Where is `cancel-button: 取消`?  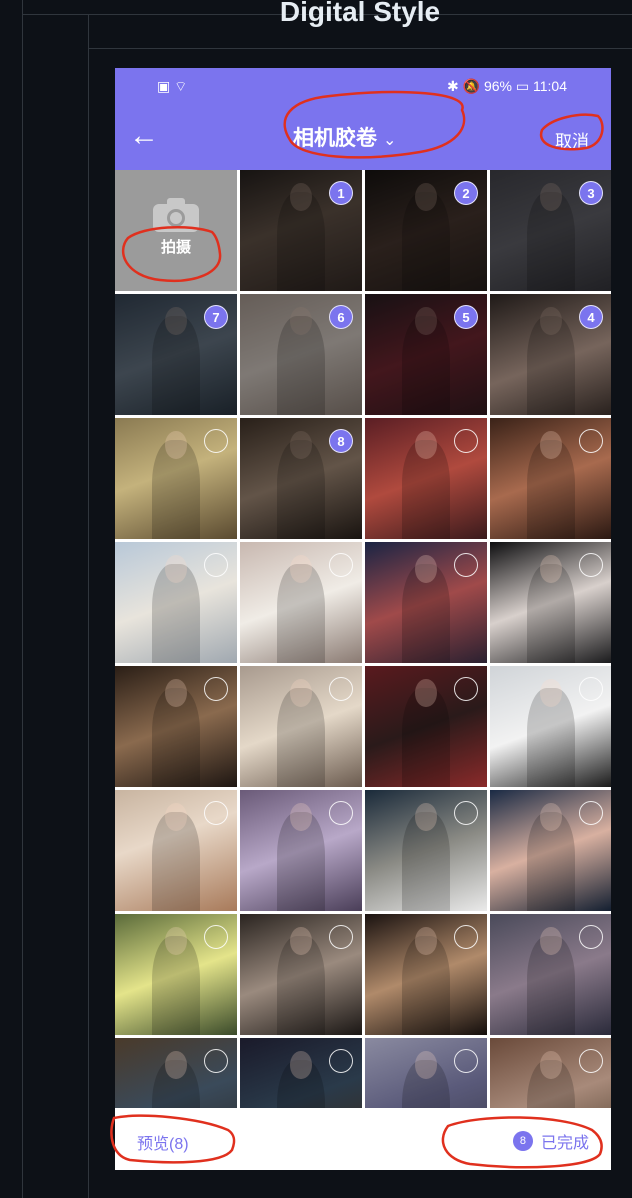 cancel-button: 取消 is located at coordinates (572, 139).